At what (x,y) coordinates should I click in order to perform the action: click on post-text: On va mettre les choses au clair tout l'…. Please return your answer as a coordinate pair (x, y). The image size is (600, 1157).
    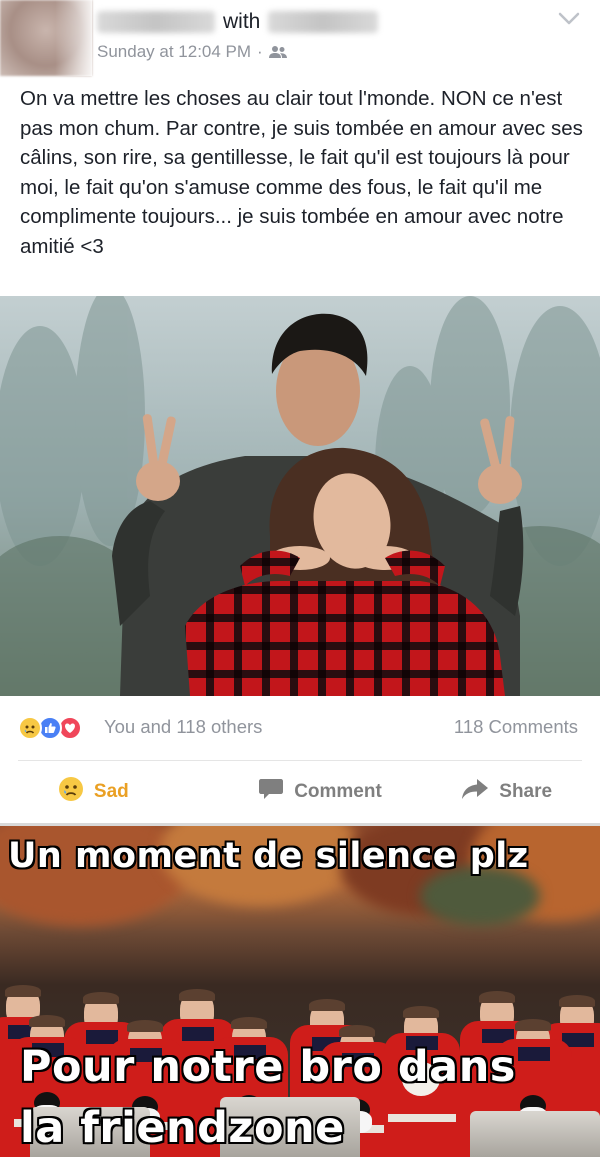
    Looking at the image, I should click on (304, 172).